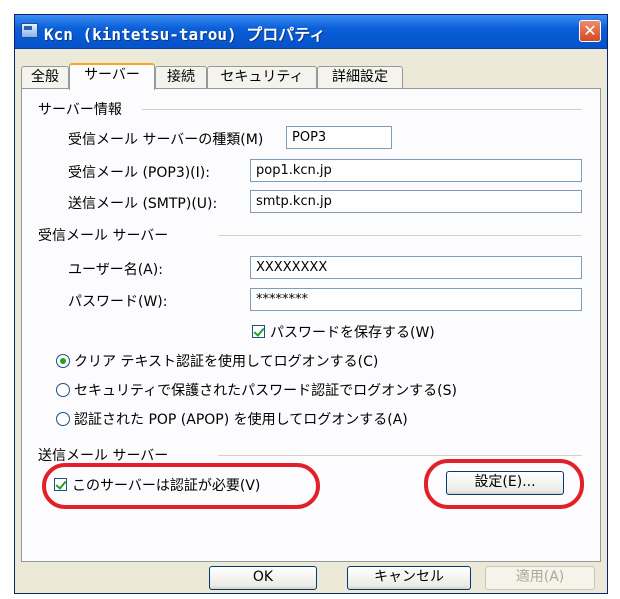  Describe the element at coordinates (416, 201) in the screenshot. I see `outgoing-server-input: smtp.kcn.jp` at that location.